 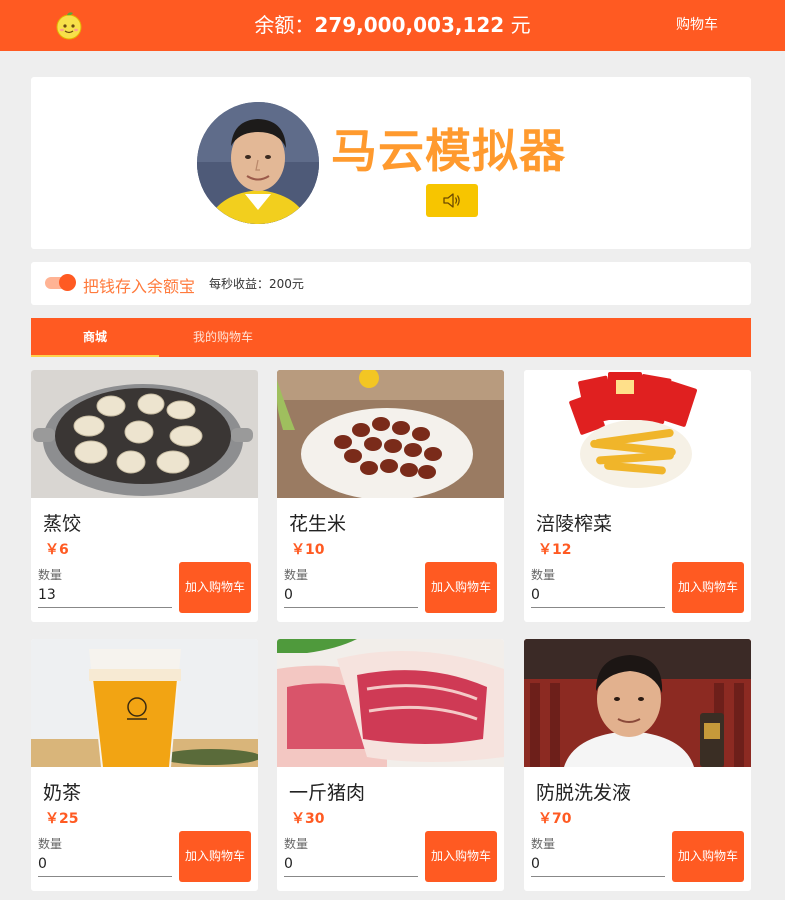 I want to click on balance-prefix: 余额：, so click(x=284, y=25).